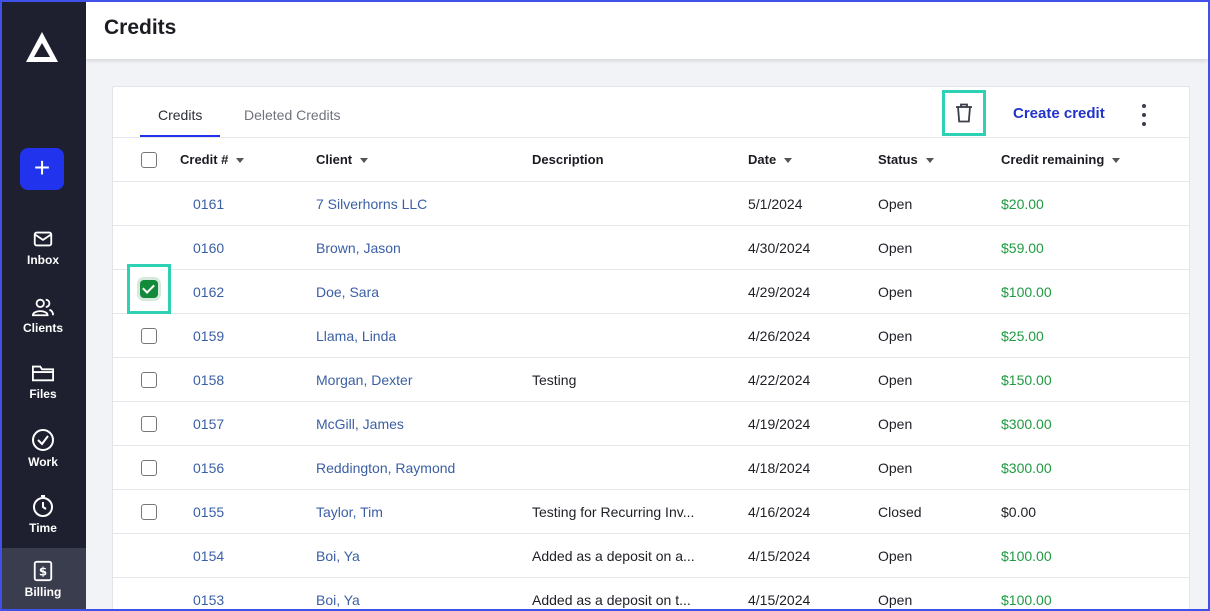  Describe the element at coordinates (42, 169) in the screenshot. I see `new-button: +` at that location.